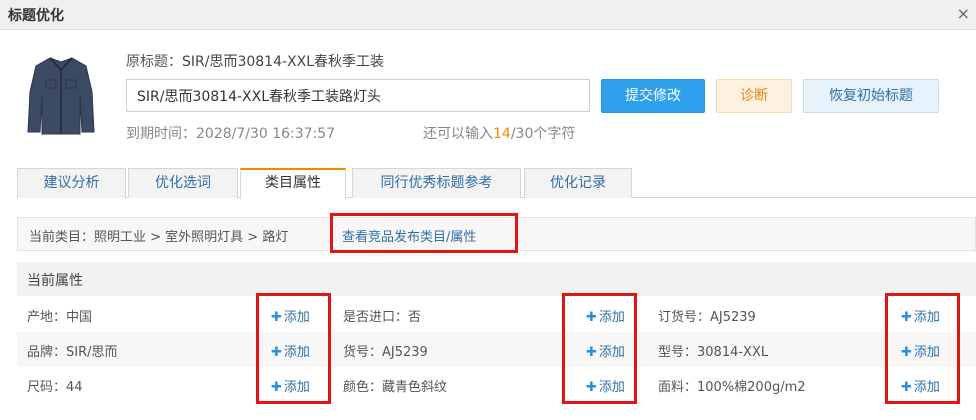 The image size is (976, 420). What do you see at coordinates (543, 134) in the screenshot?
I see `remain-suffix: /30个字符` at bounding box center [543, 134].